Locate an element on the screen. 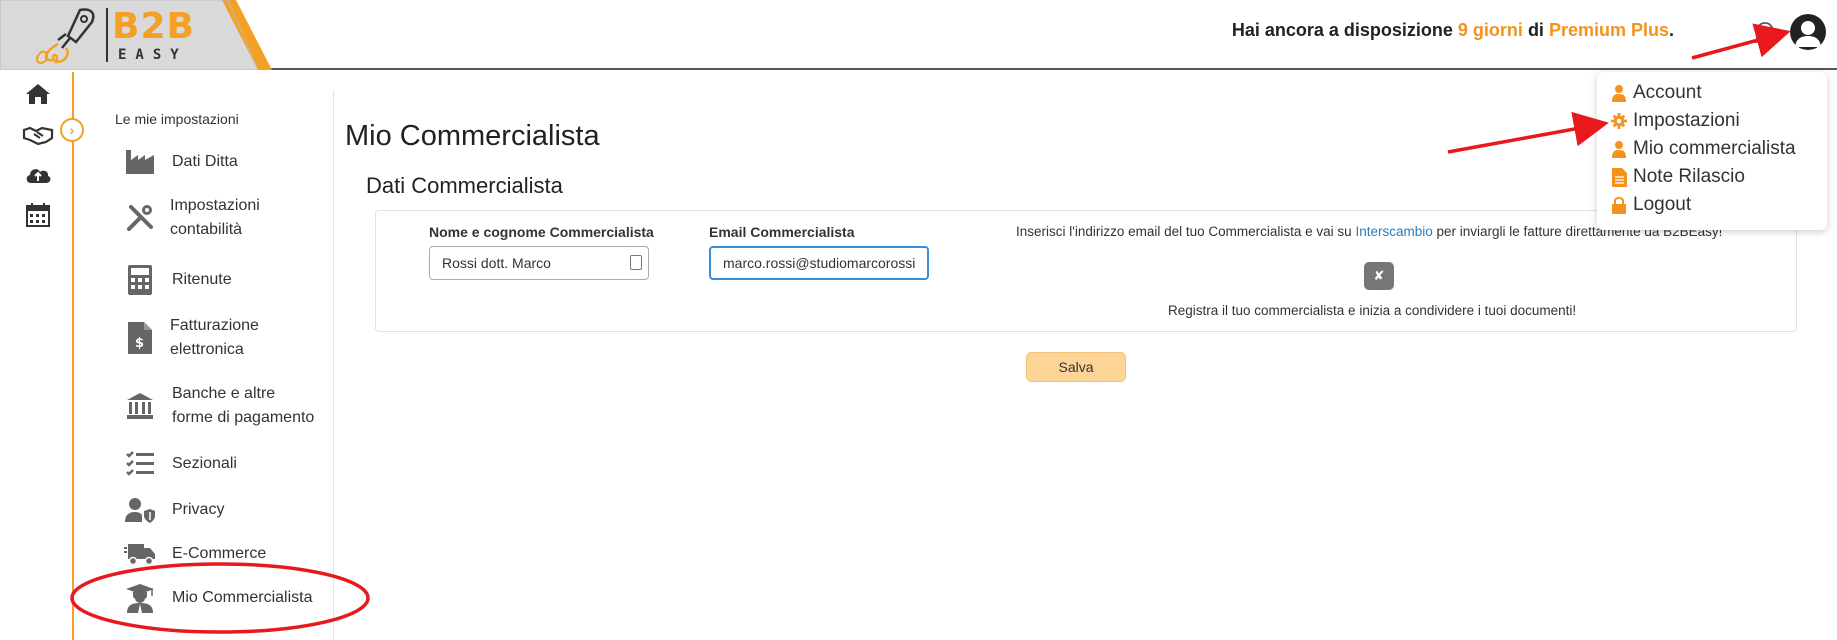 This screenshot has height=640, width=1837. dropdown-item-mio-commercialista: Mio commercialista is located at coordinates (1703, 149).